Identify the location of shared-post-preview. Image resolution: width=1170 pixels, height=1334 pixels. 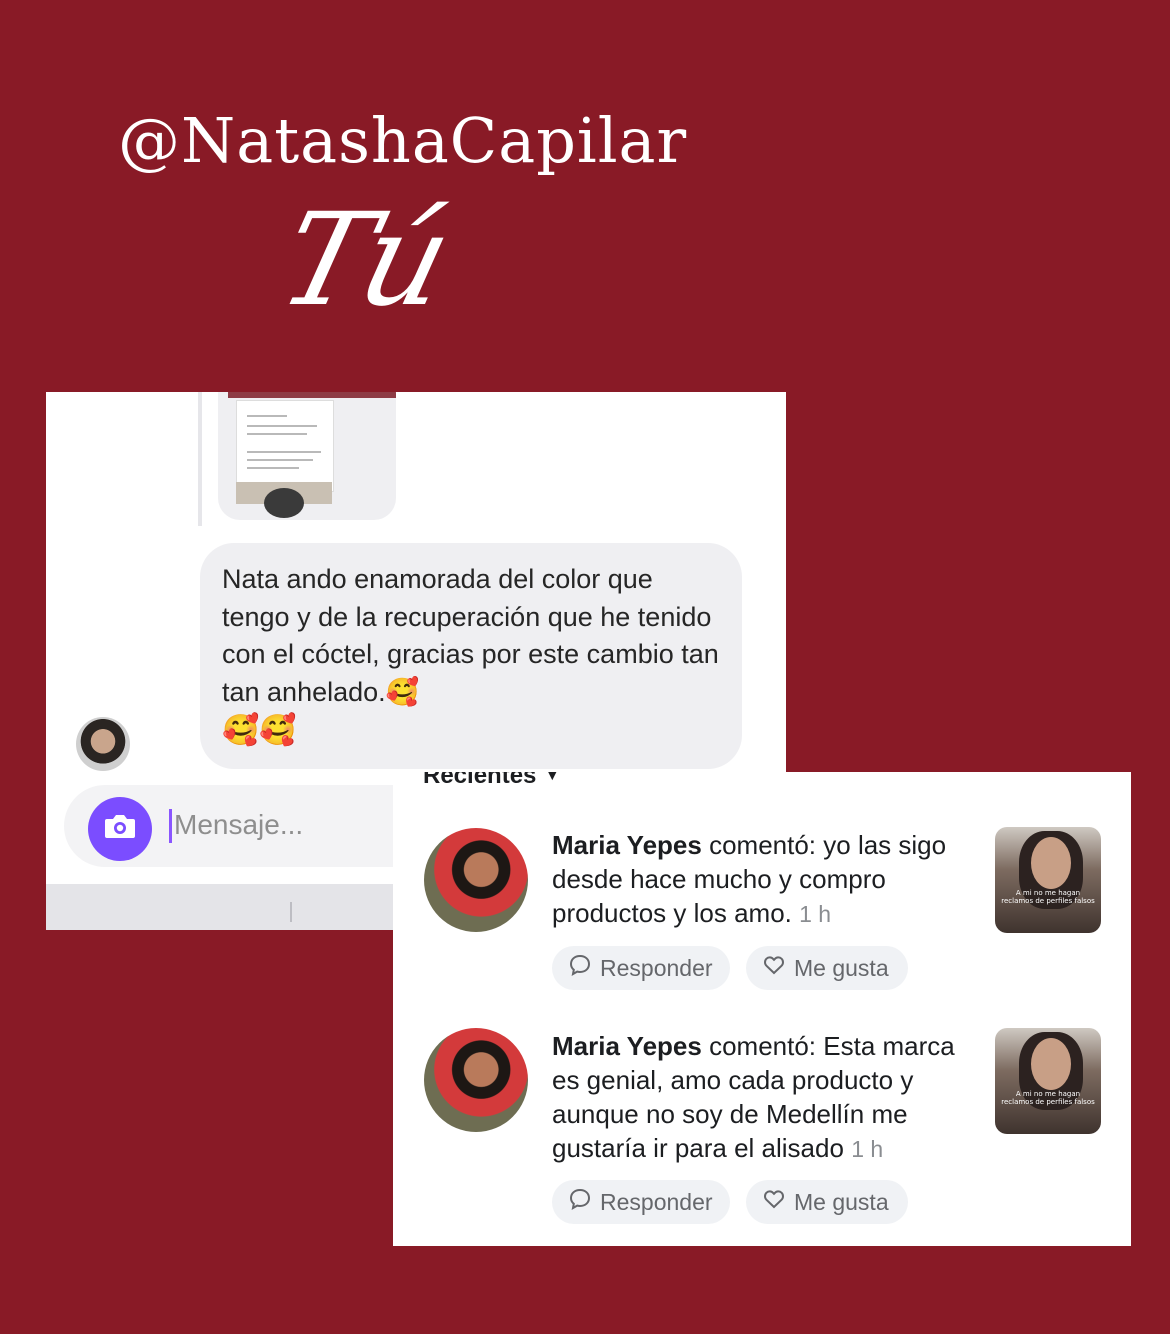
(307, 456).